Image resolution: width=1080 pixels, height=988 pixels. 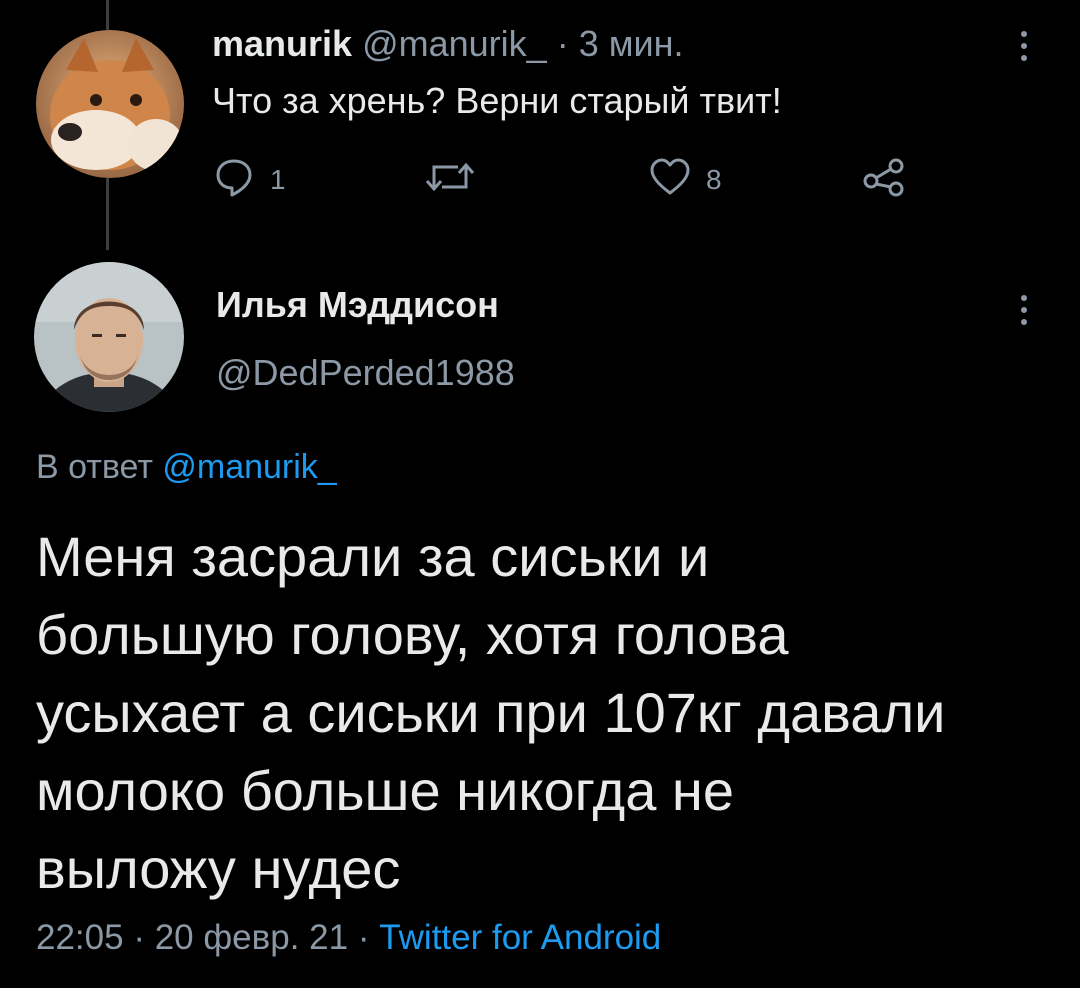 What do you see at coordinates (234, 180) in the screenshot?
I see `reply-icon` at bounding box center [234, 180].